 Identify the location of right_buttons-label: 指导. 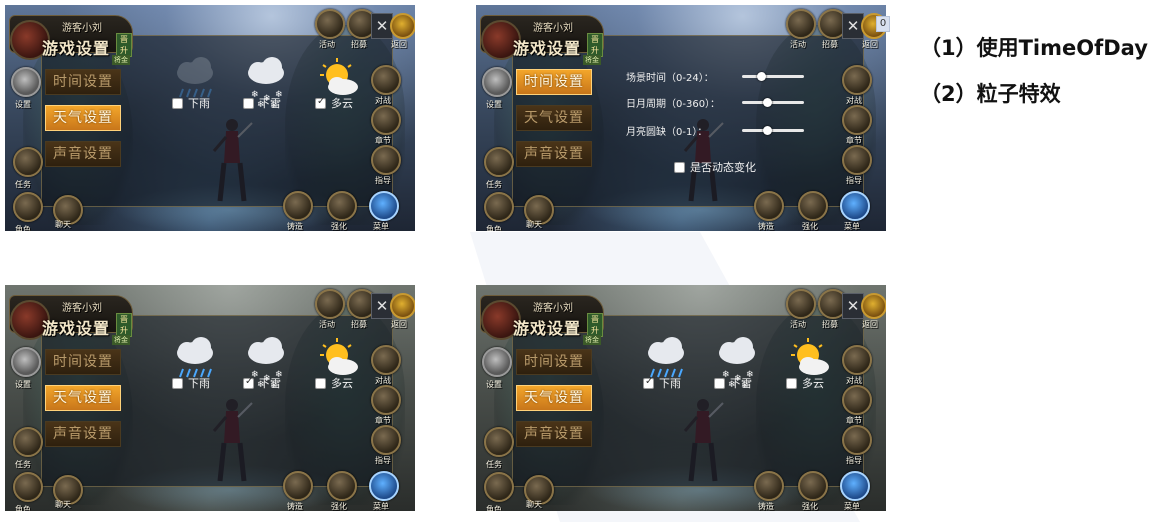
(383, 180).